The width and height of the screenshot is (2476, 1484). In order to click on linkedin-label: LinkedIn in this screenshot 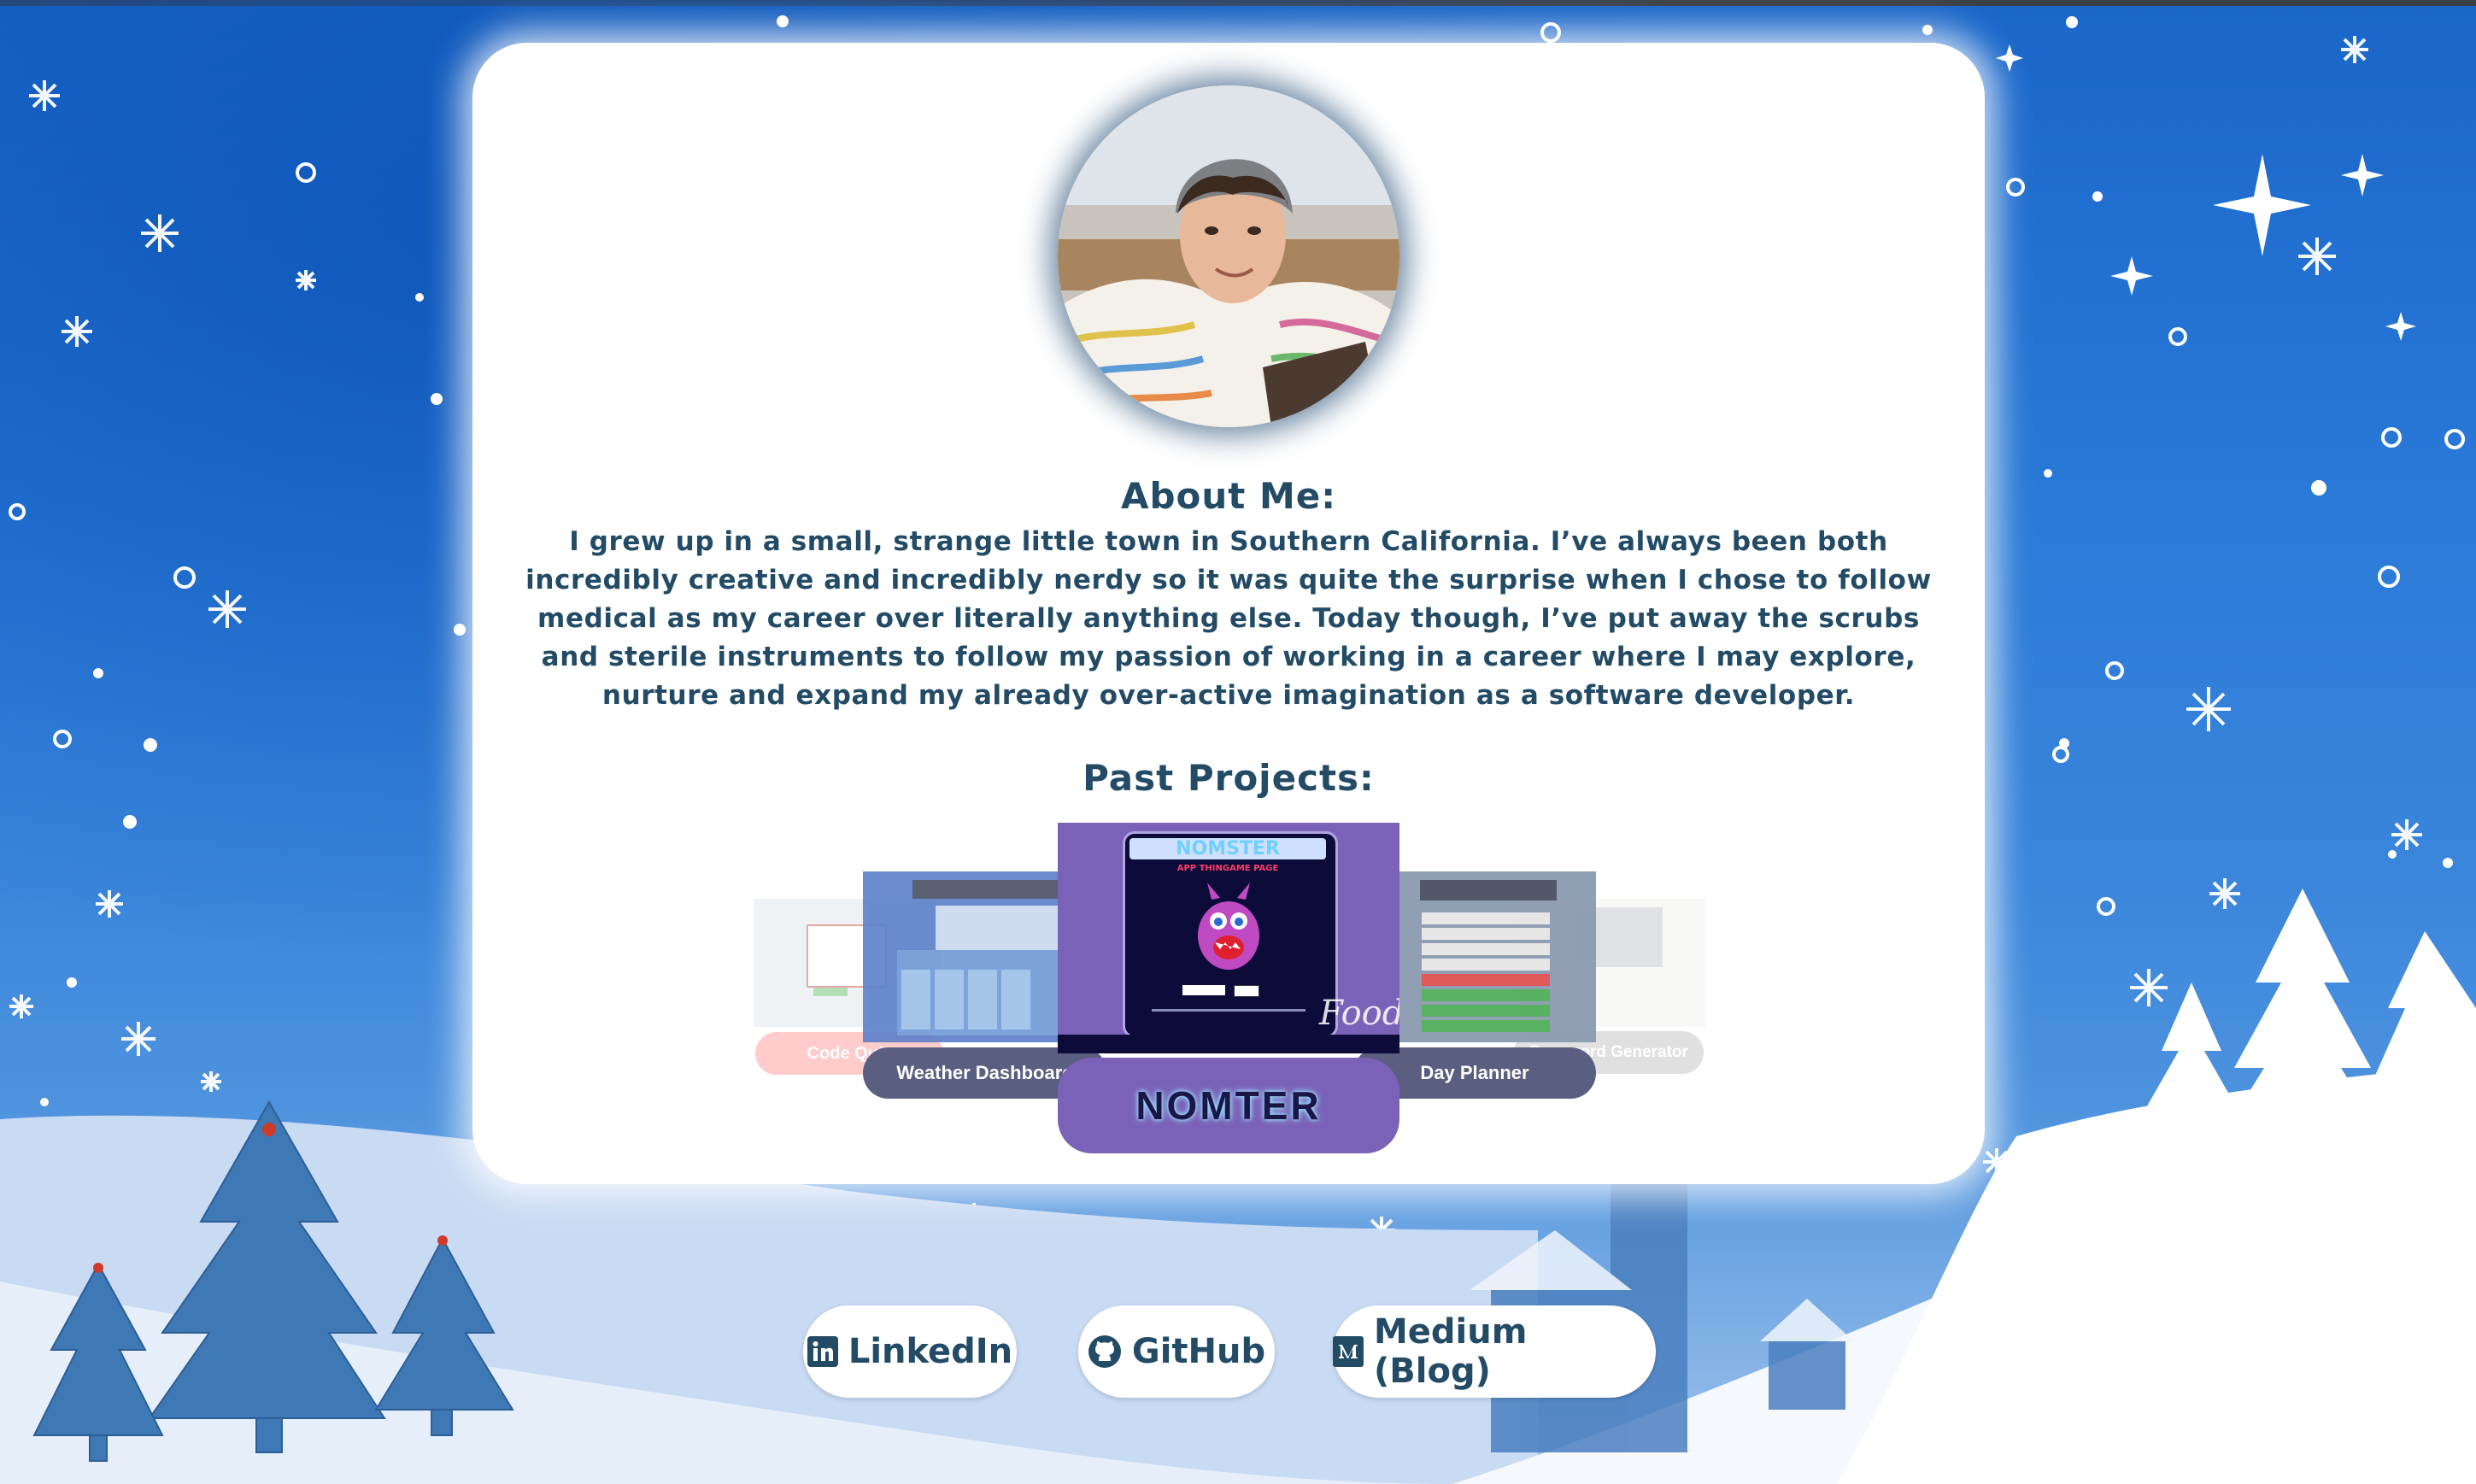, I will do `click(931, 1351)`.